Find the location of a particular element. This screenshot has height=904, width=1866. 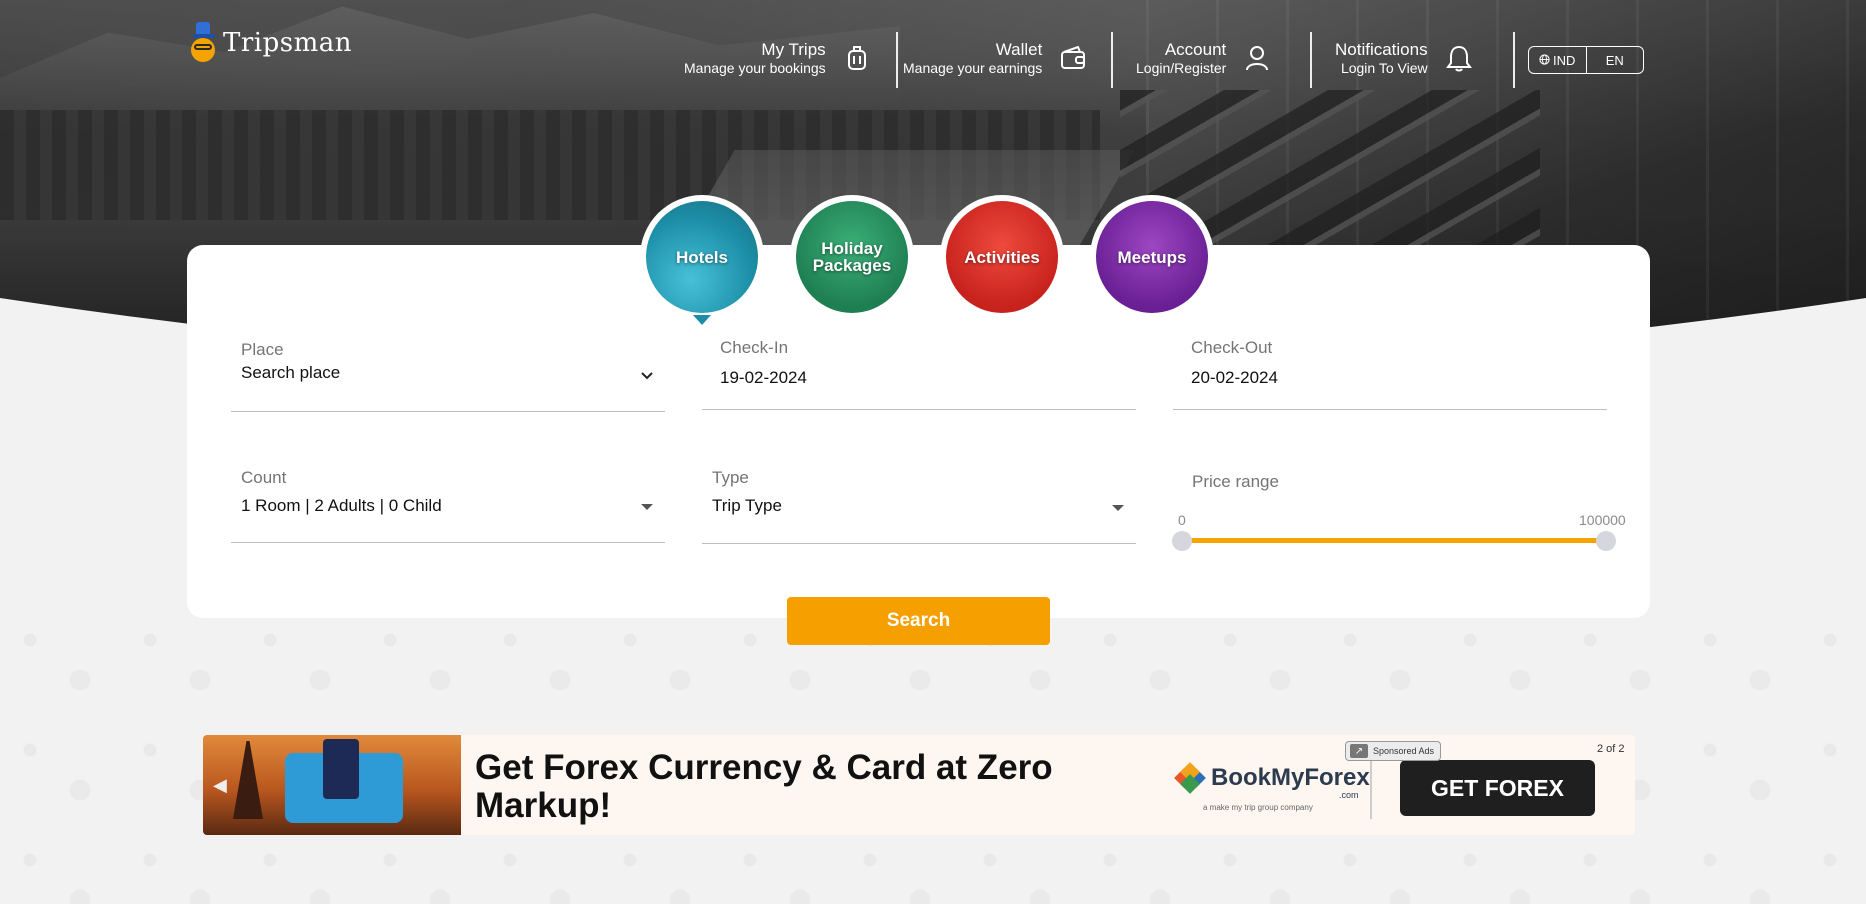

brand-logo: Tripsman is located at coordinates (270, 43).